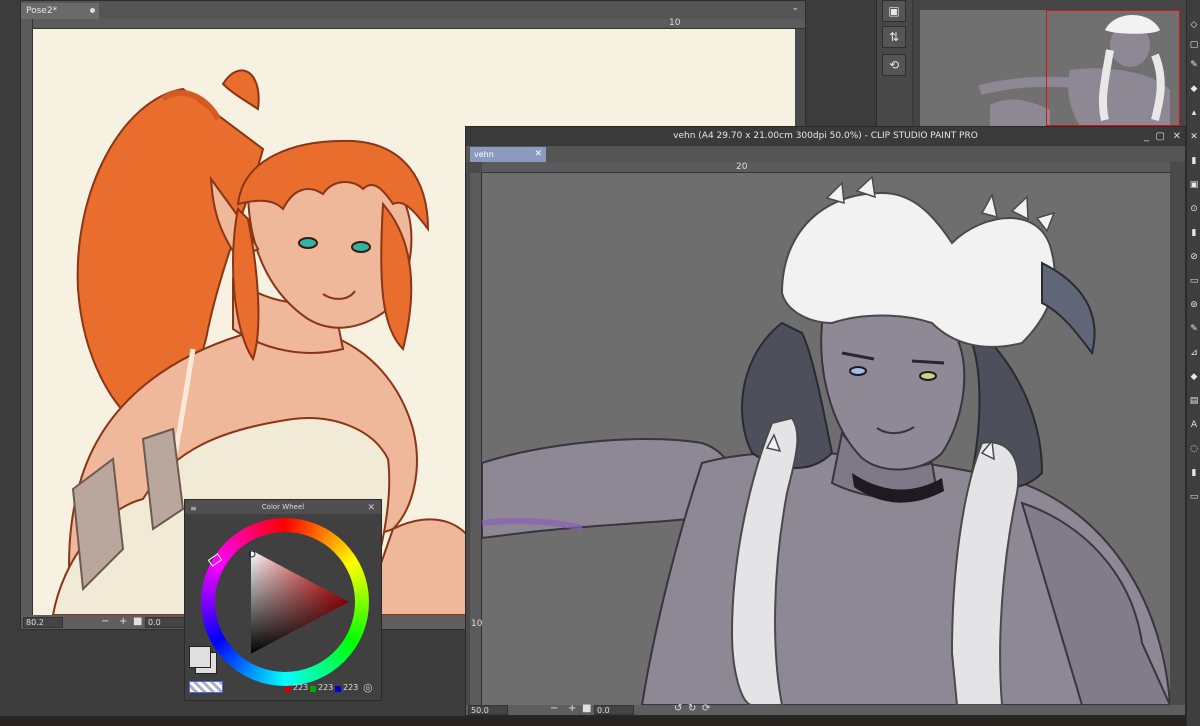 The width and height of the screenshot is (1200, 726). Describe the element at coordinates (301, 687) in the screenshot. I see `red-value: 223` at that location.